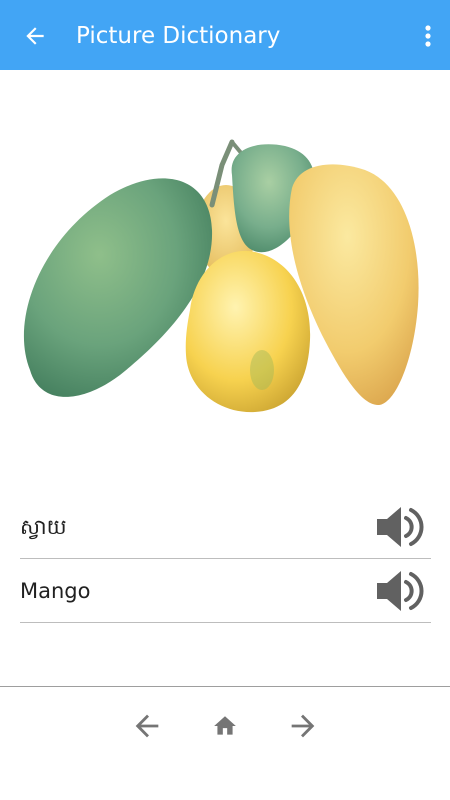 This screenshot has width=450, height=800. I want to click on app-bar: Picture Dictionary, so click(225, 35).